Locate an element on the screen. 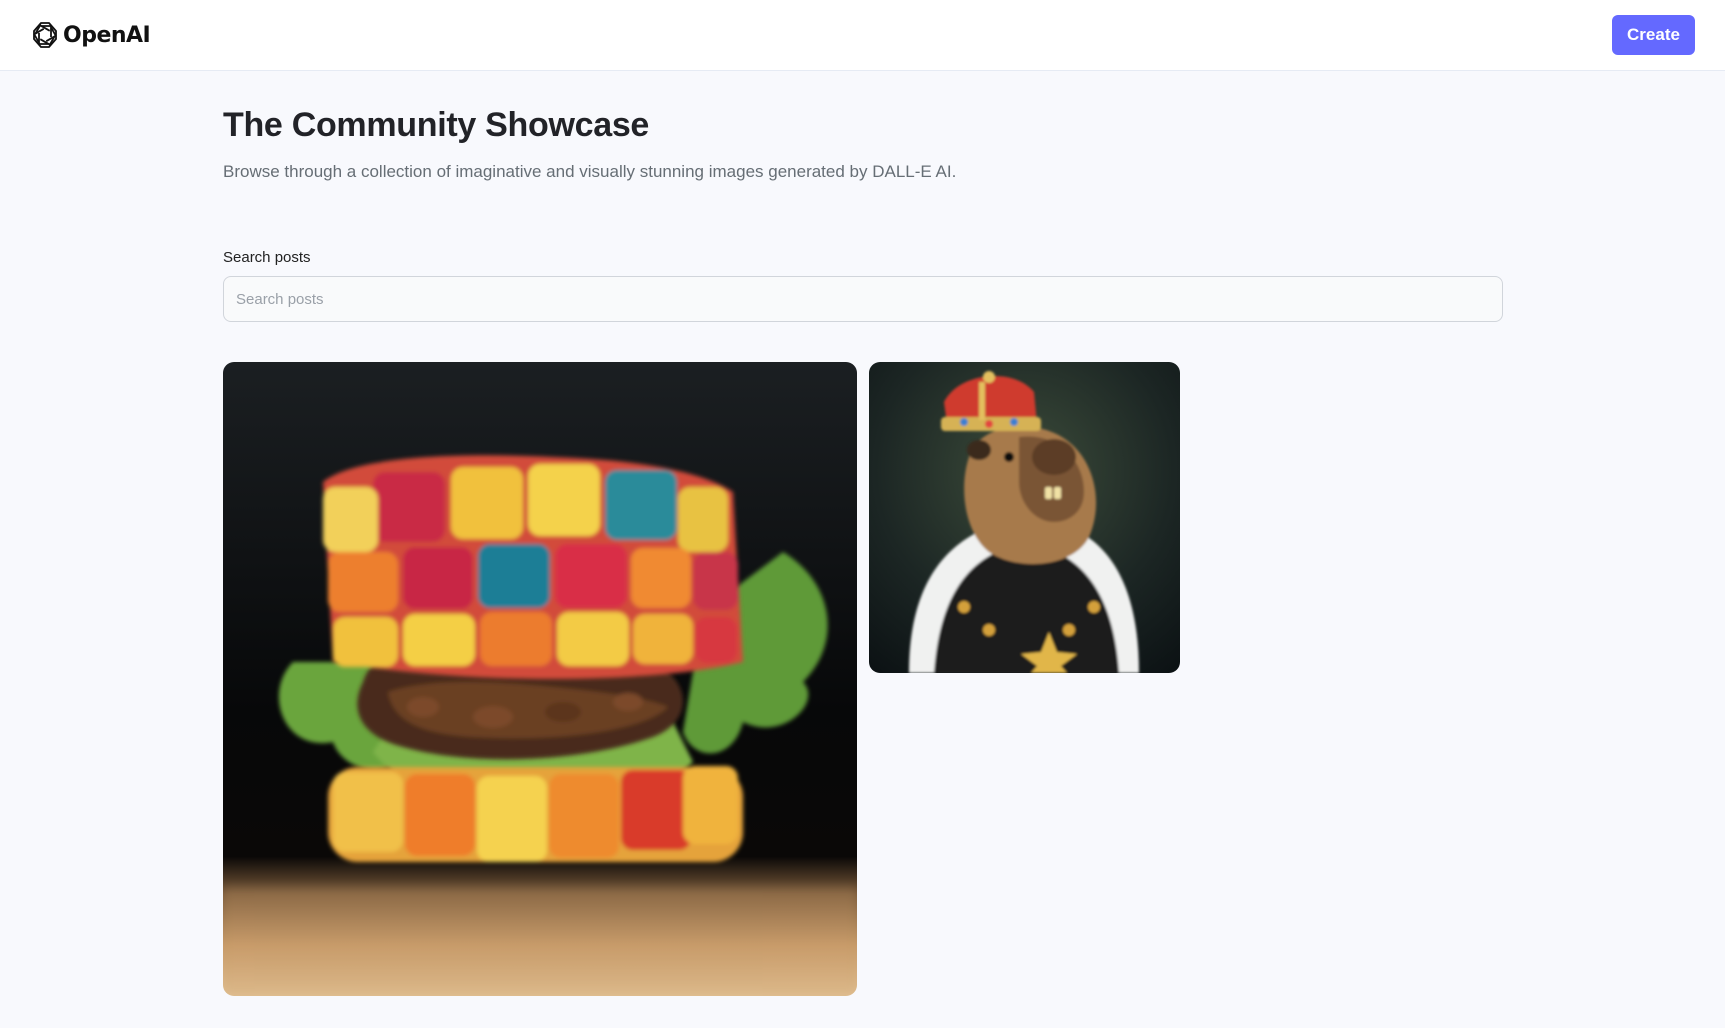 The image size is (1725, 1028). search-input is located at coordinates (863, 299).